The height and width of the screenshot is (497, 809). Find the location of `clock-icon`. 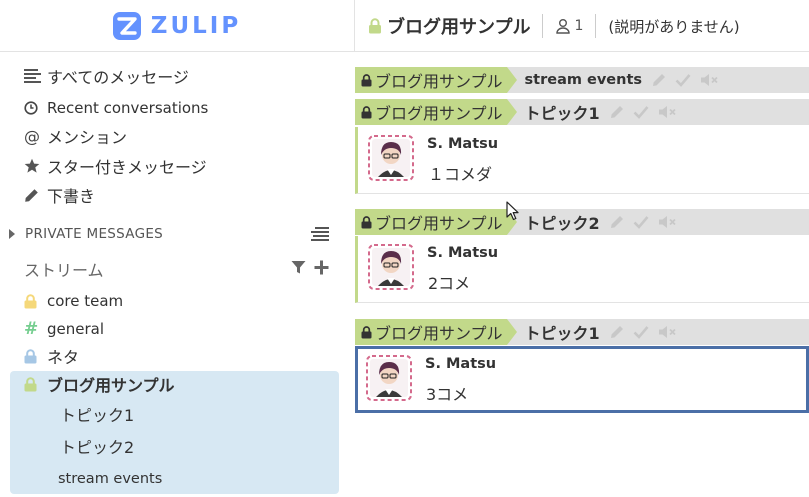

clock-icon is located at coordinates (33, 108).